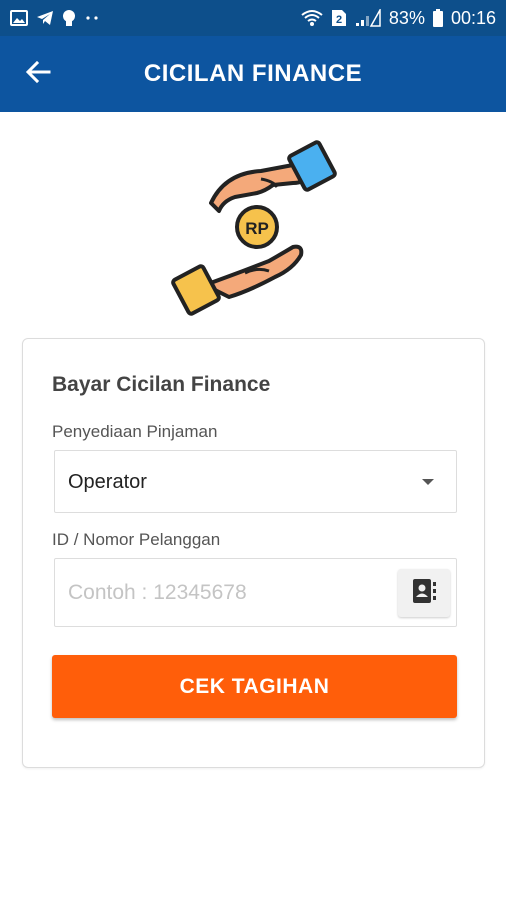 Image resolution: width=506 pixels, height=900 pixels. I want to click on provider-selected-value: Operator, so click(107, 482).